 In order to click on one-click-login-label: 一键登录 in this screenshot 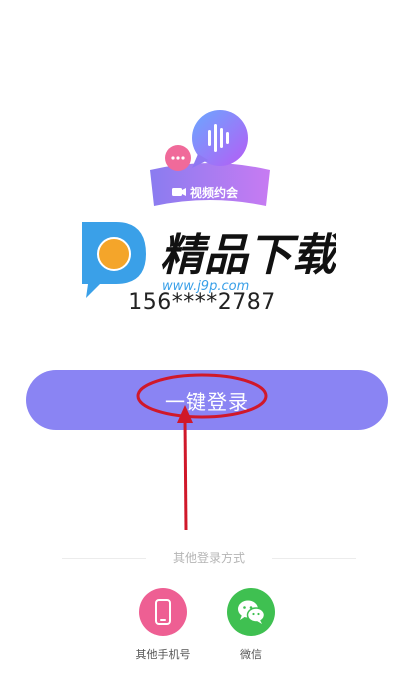, I will do `click(207, 401)`.